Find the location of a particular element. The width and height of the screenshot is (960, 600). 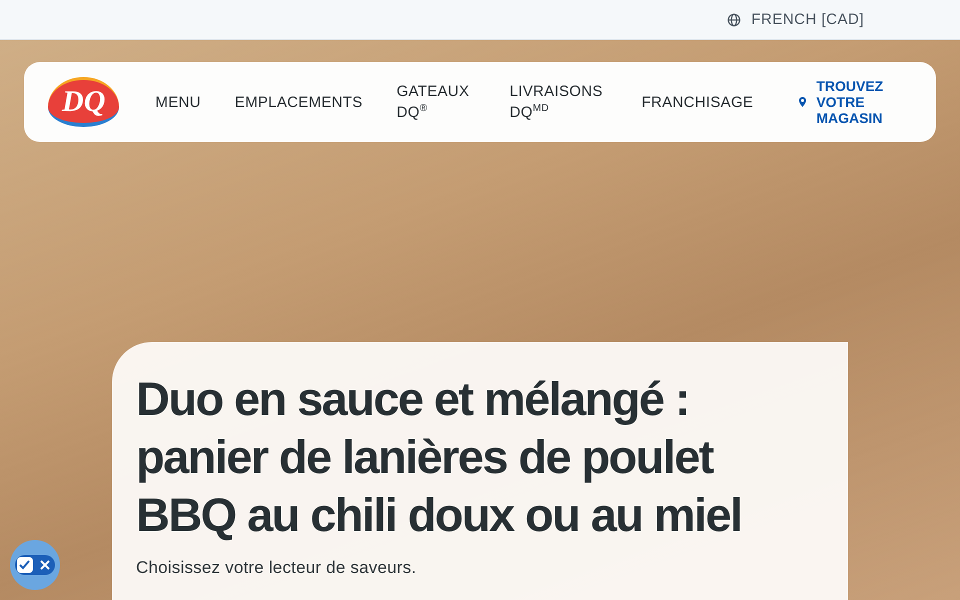

language-label: FRENCH [CAD] is located at coordinates (807, 19).